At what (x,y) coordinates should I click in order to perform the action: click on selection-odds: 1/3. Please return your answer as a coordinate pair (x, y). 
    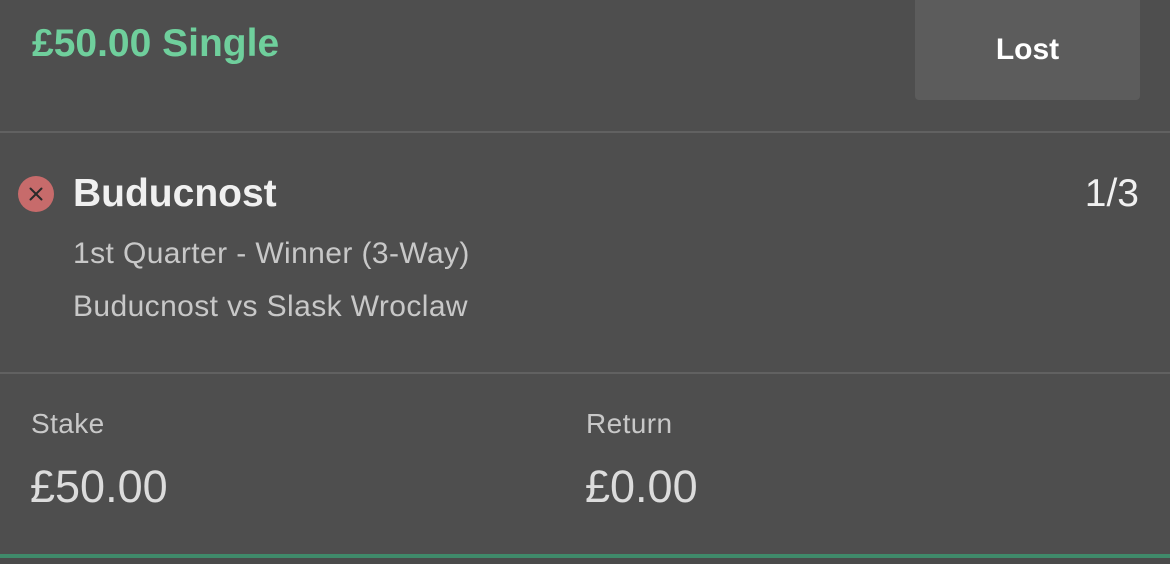
    Looking at the image, I should click on (1111, 193).